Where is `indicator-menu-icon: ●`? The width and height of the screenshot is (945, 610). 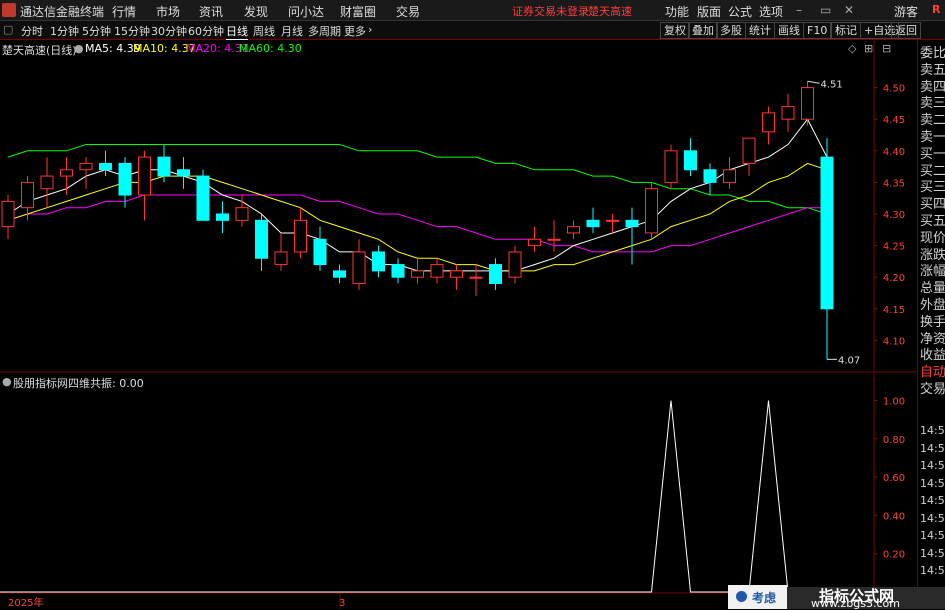 indicator-menu-icon: ● is located at coordinates (7, 381).